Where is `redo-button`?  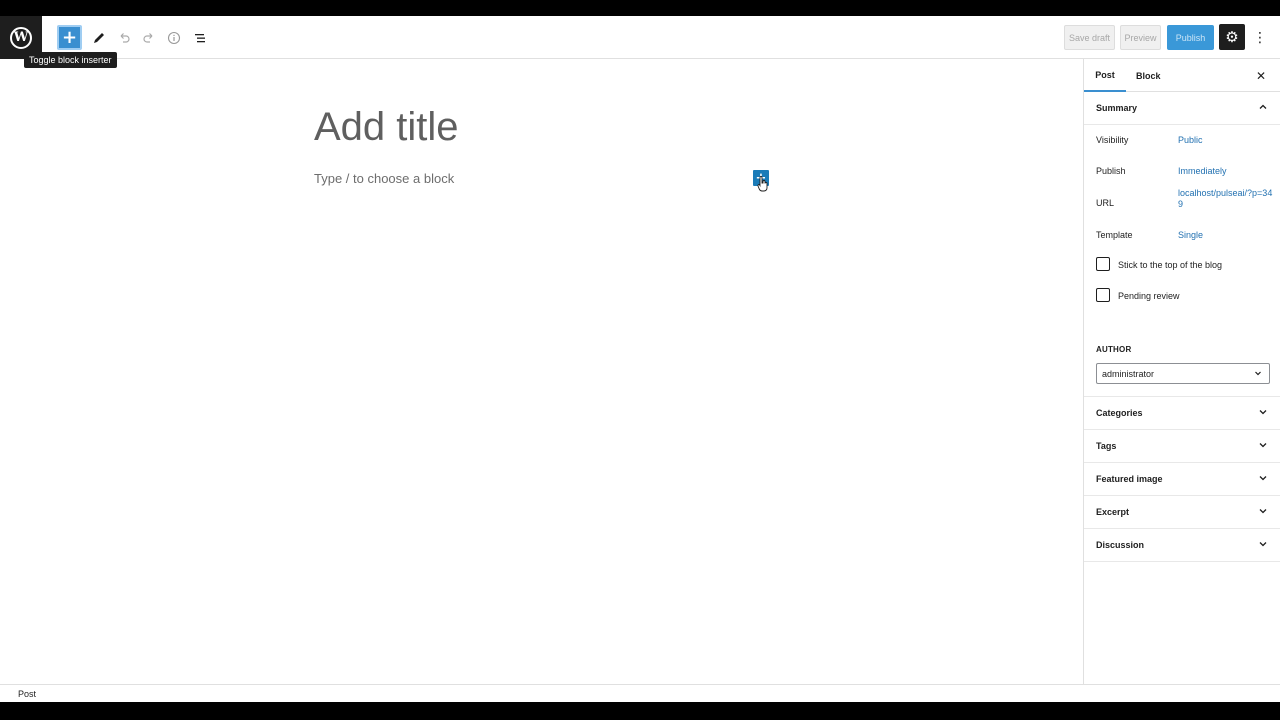
redo-button is located at coordinates (149, 38).